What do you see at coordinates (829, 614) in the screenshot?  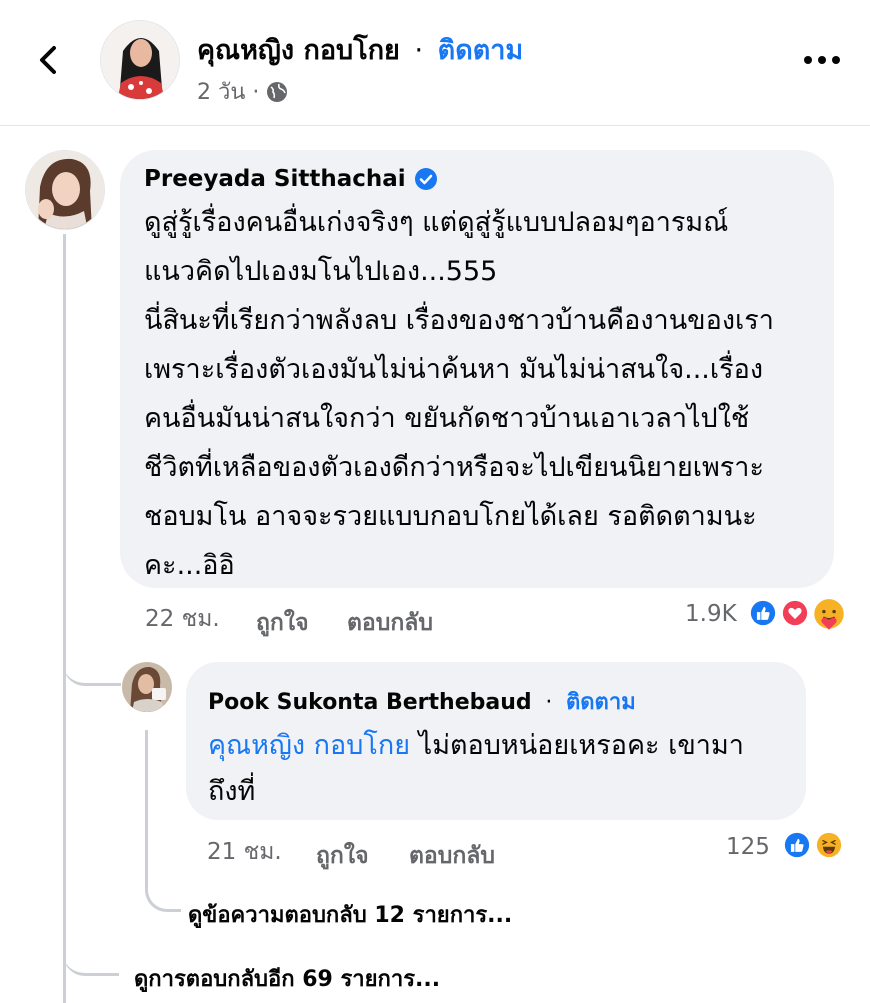 I see `care-icon` at bounding box center [829, 614].